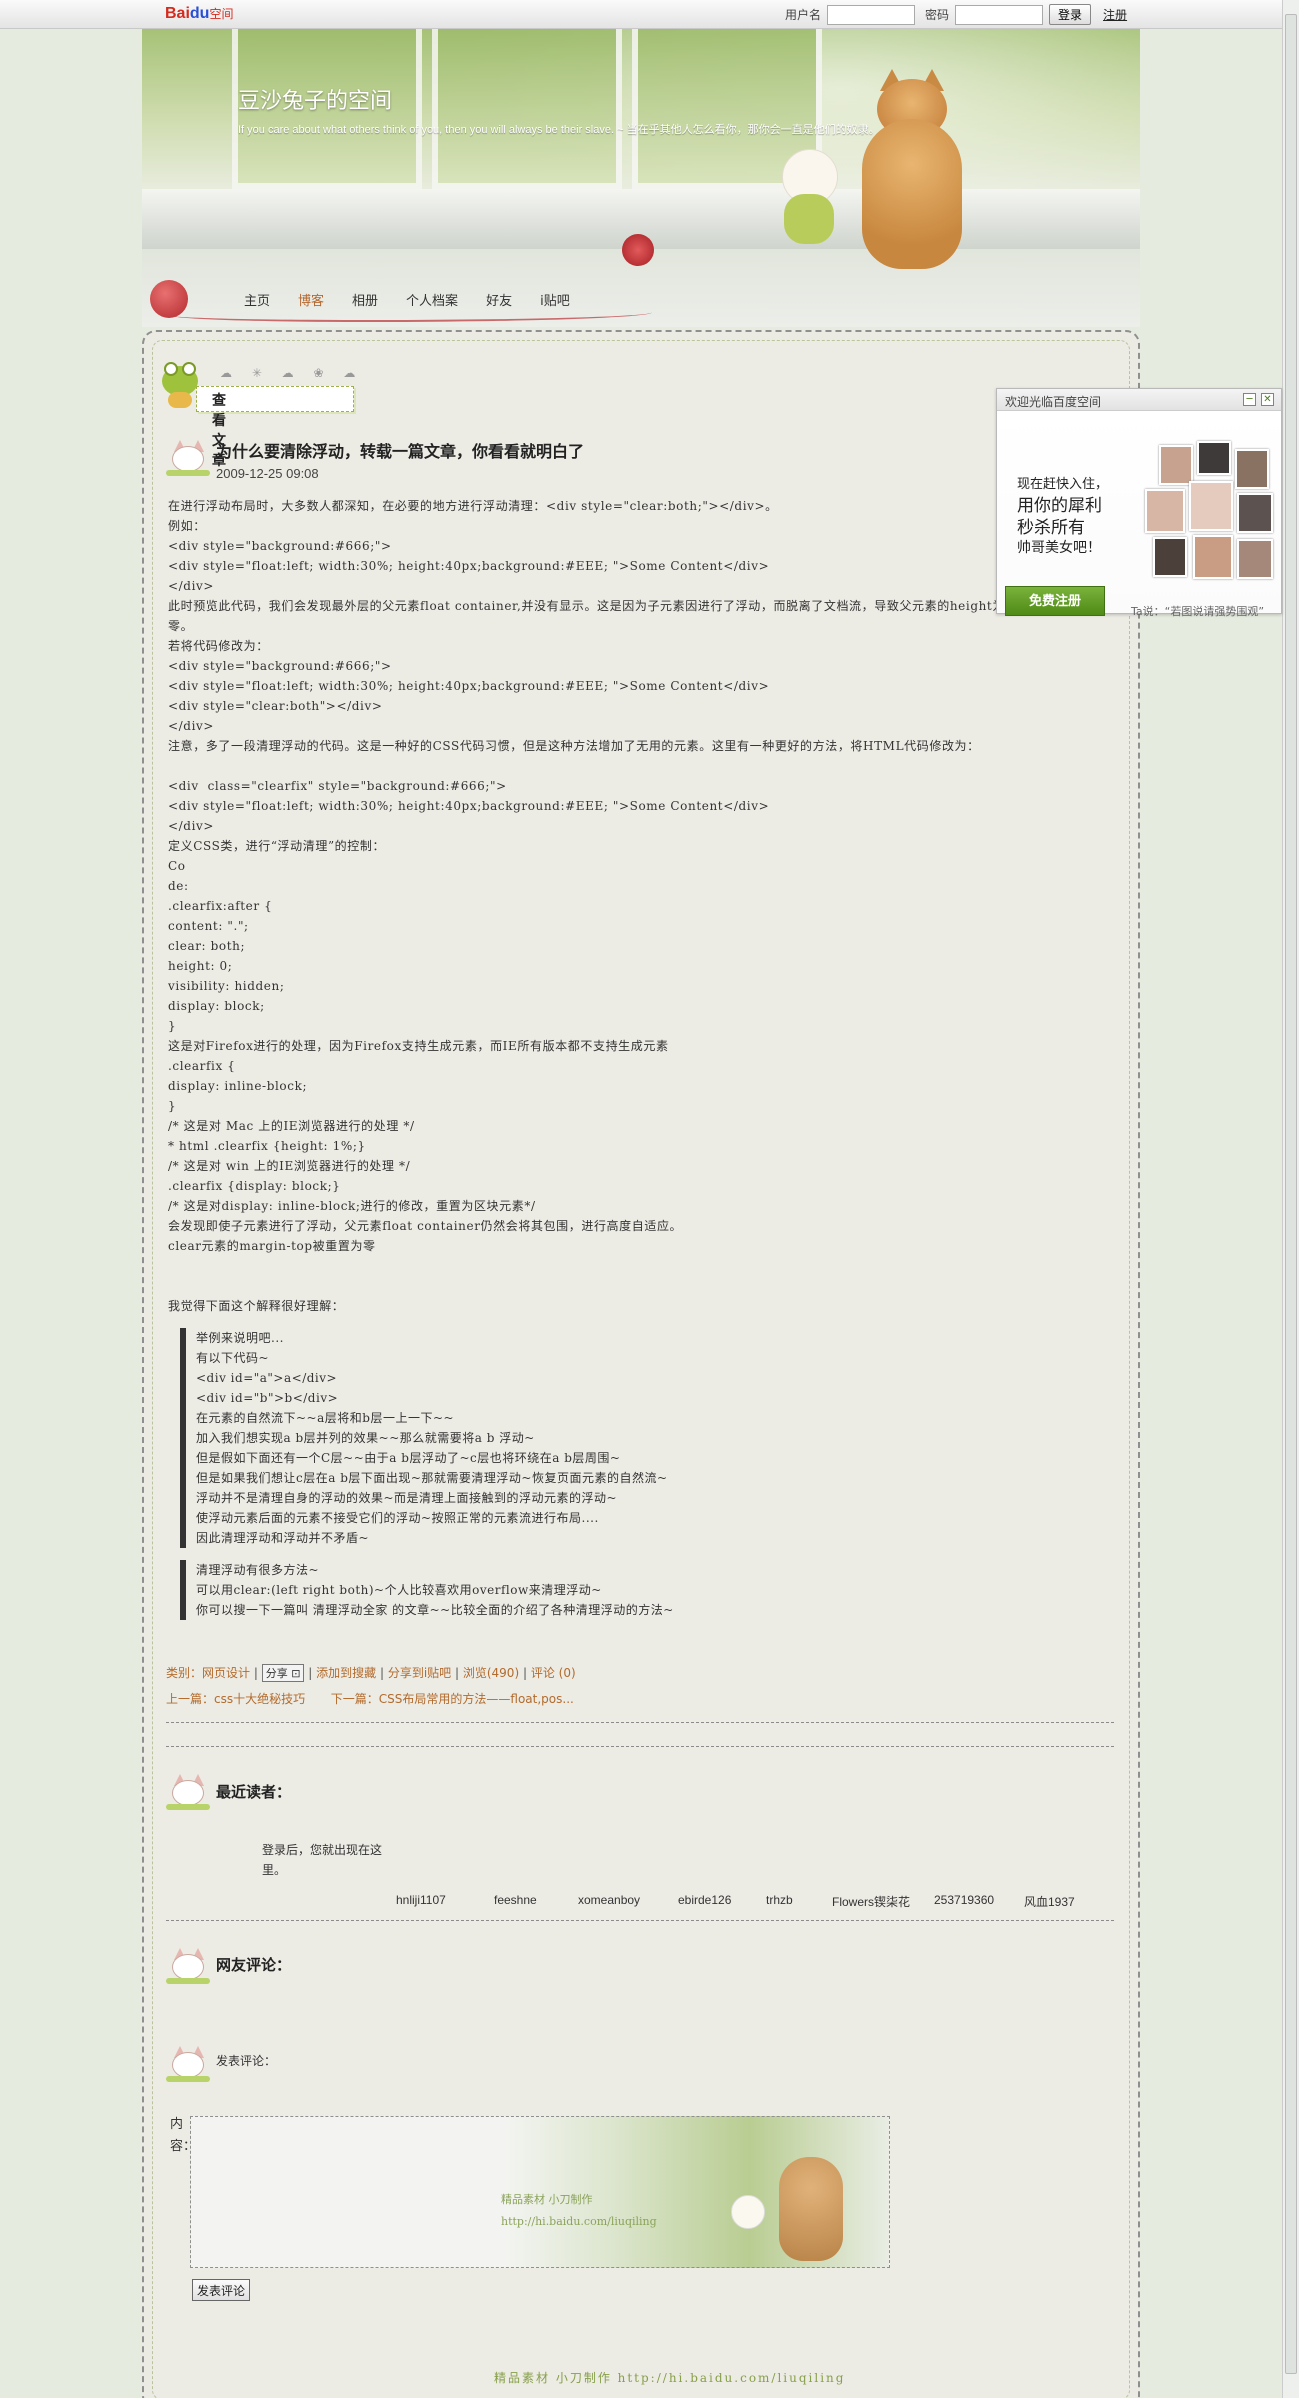 The width and height of the screenshot is (1299, 2398). Describe the element at coordinates (1053, 402) in the screenshot. I see `ad-title: 欢迎光临百度空间` at that location.